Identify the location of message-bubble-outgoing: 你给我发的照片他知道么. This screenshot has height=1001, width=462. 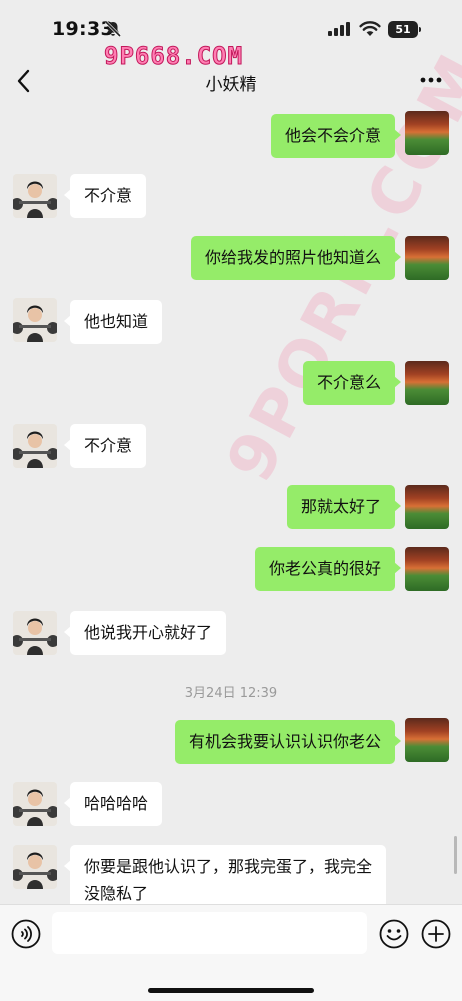
(296, 258).